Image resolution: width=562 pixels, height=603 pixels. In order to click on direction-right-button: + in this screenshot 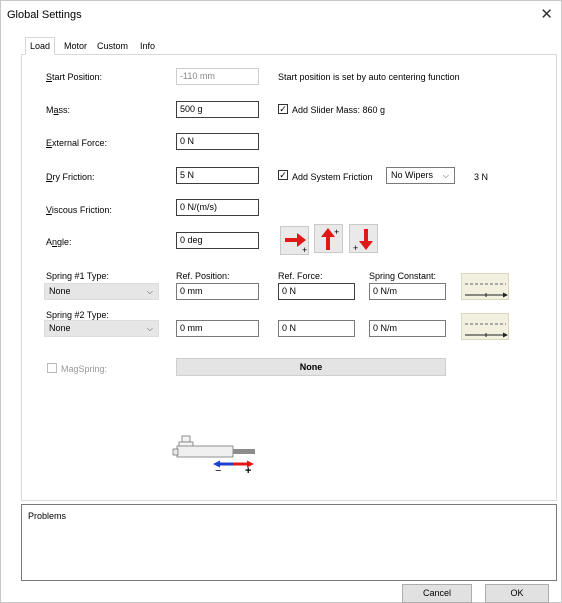, I will do `click(294, 240)`.